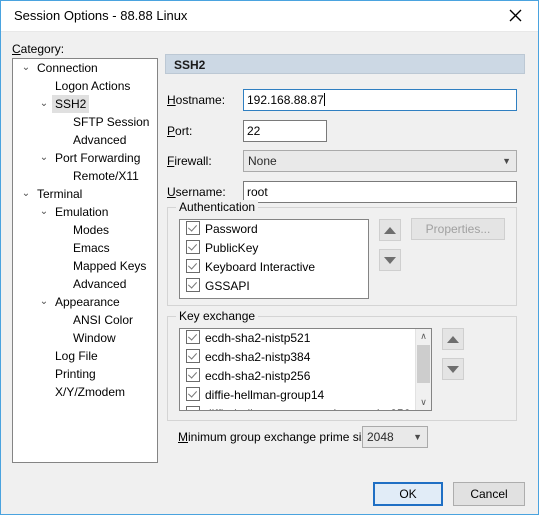  I want to click on category-label-accel: C, so click(16, 49).